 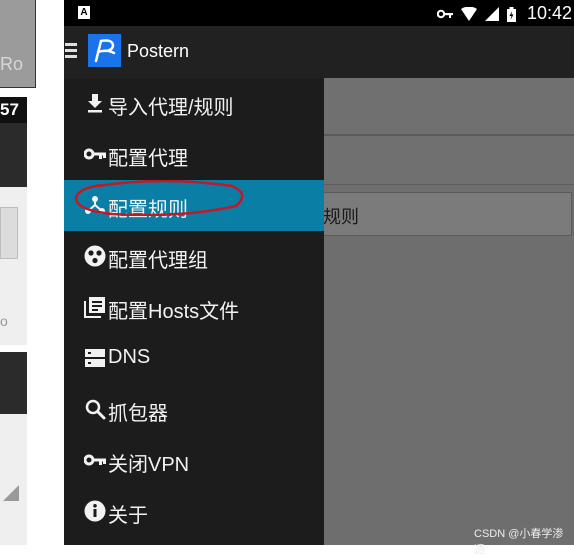 What do you see at coordinates (158, 51) in the screenshot?
I see `app-title: Postern` at bounding box center [158, 51].